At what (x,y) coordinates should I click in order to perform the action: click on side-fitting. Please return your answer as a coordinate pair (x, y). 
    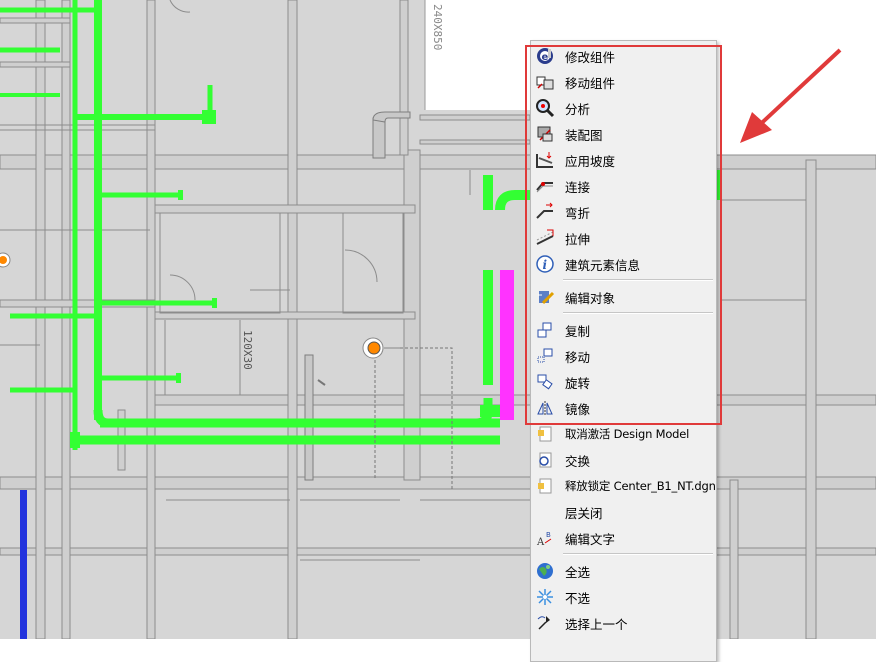
    Looking at the image, I should click on (5, 260).